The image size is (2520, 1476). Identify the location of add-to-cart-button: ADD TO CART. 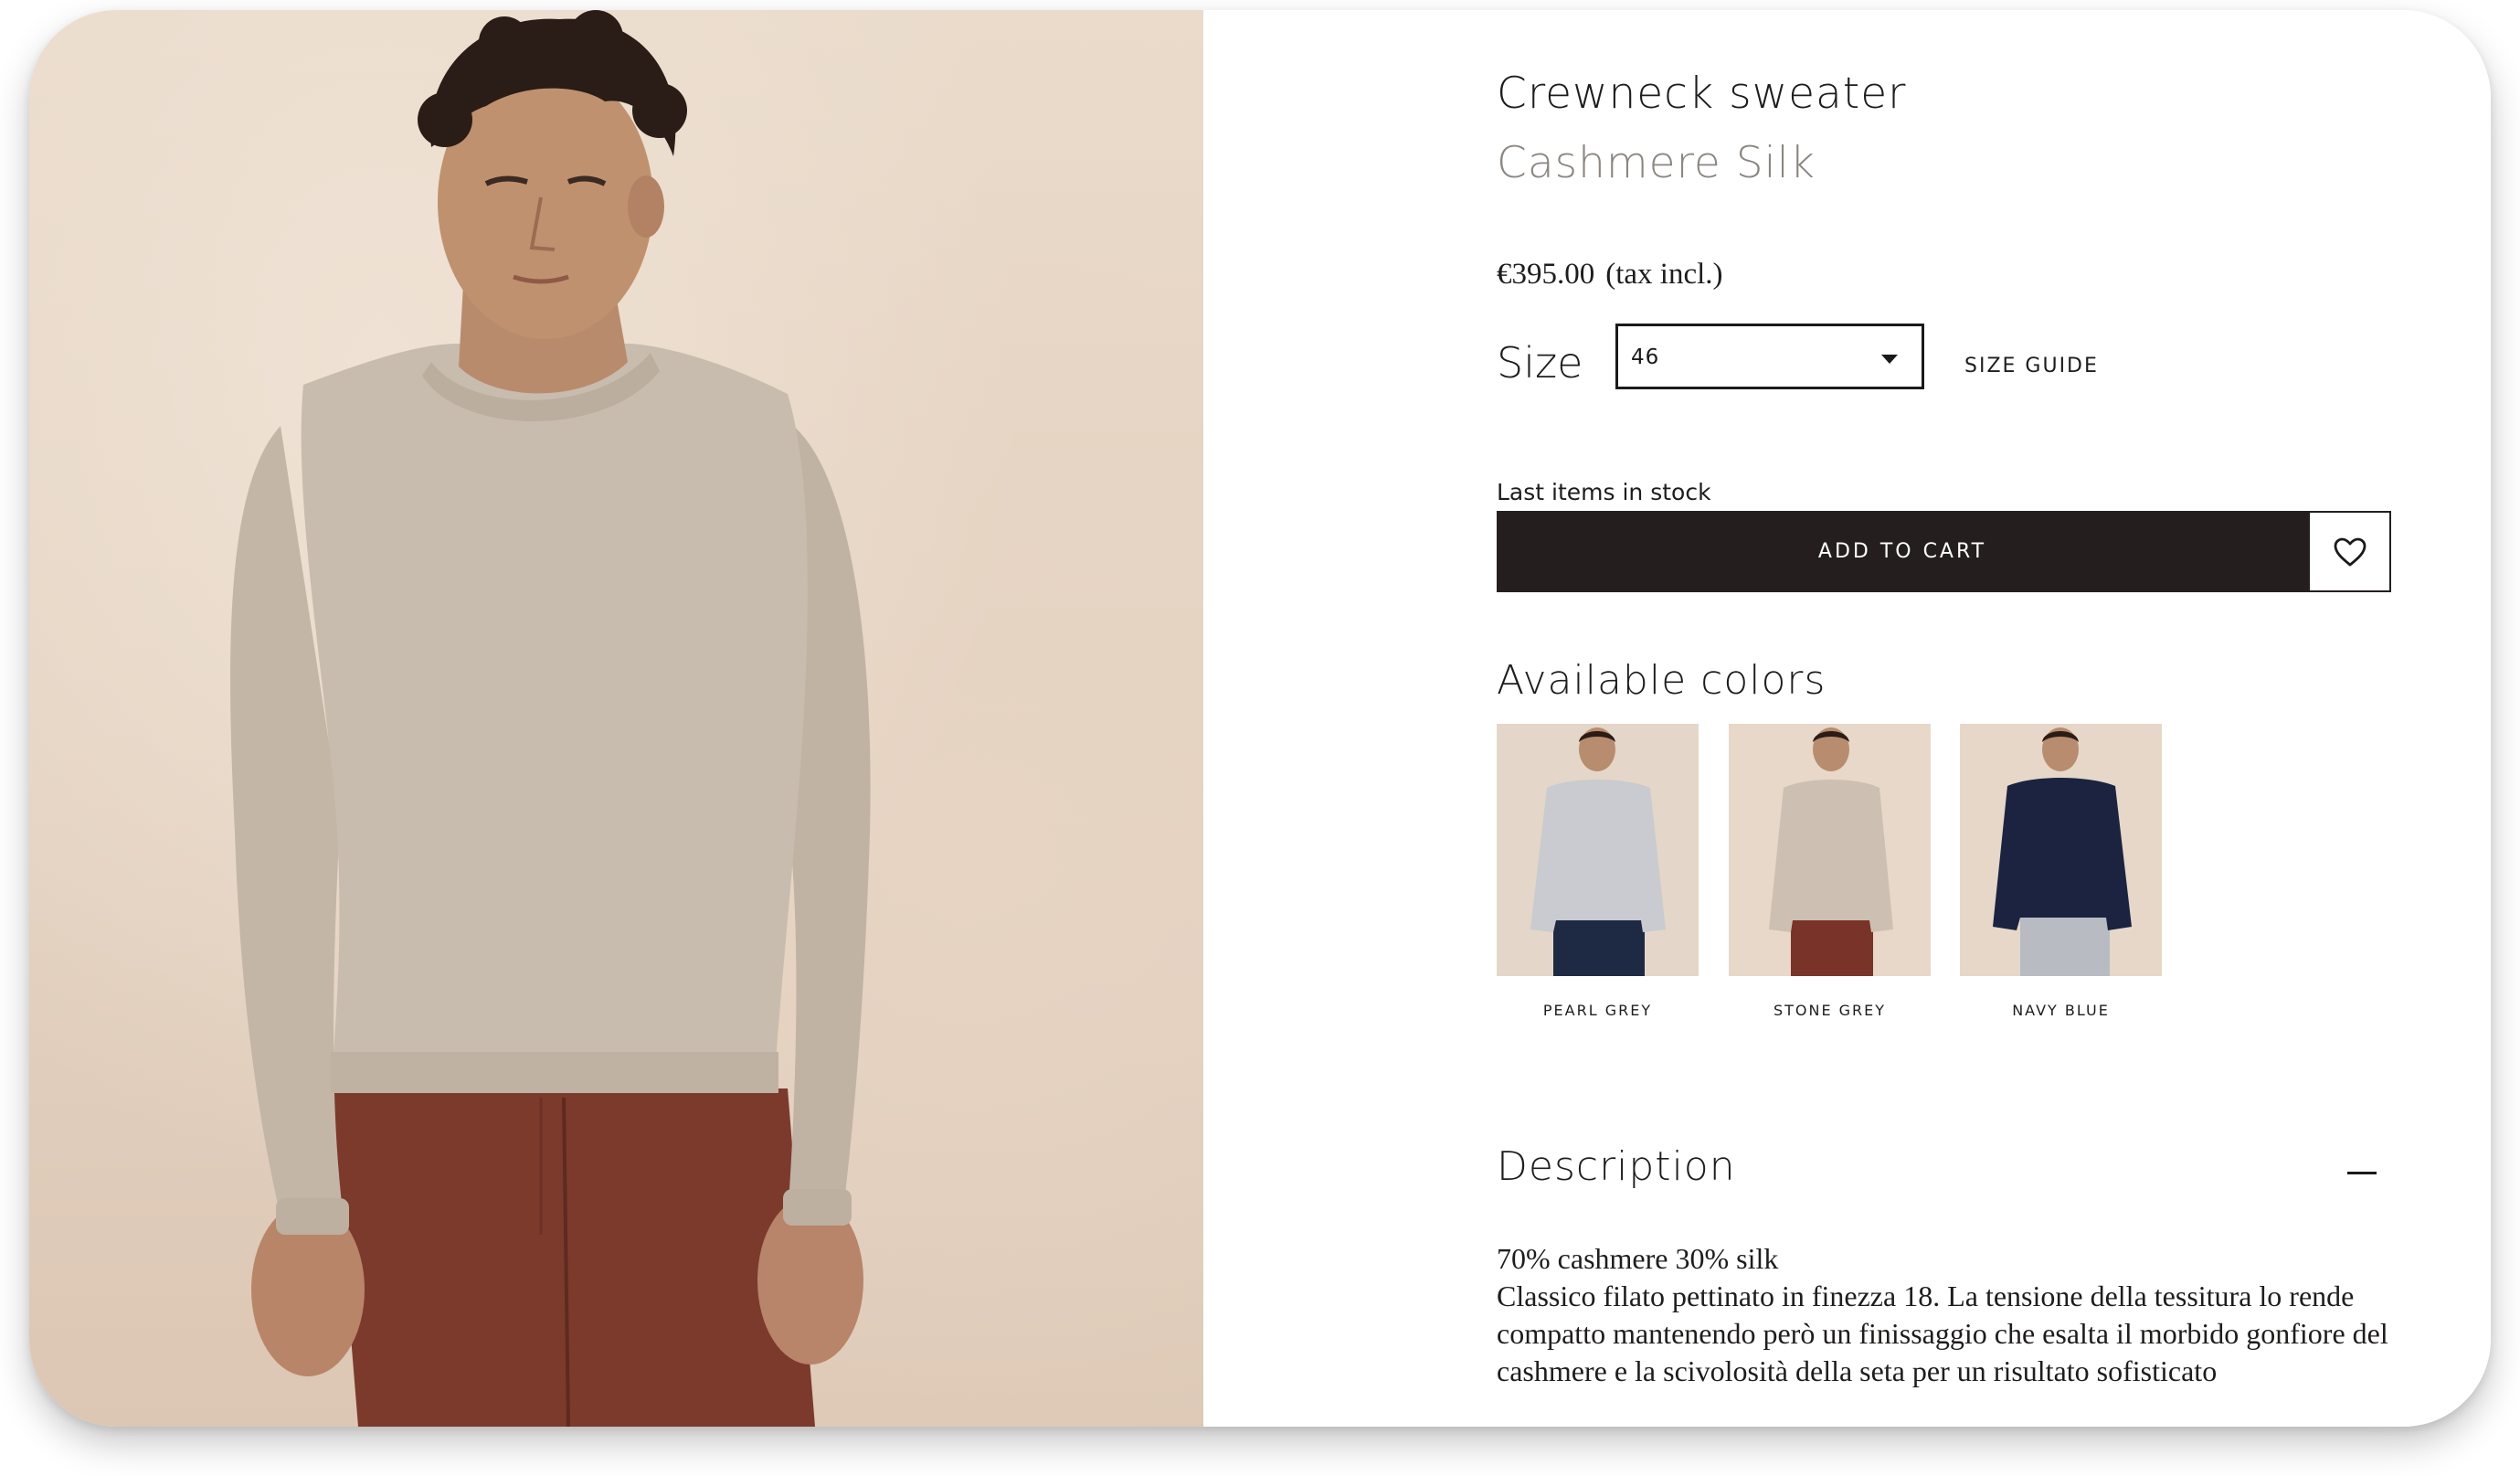
(1902, 551).